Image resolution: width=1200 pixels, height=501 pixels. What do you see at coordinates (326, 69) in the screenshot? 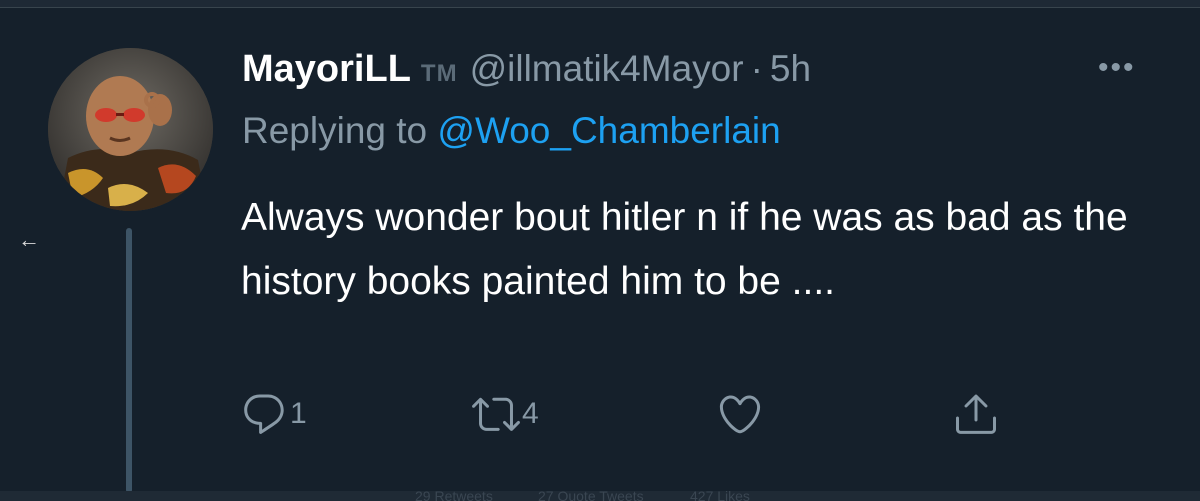
I see `display-name: MayoriLL` at bounding box center [326, 69].